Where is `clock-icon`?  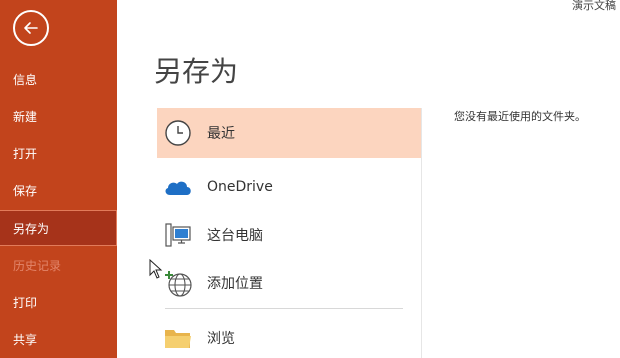 clock-icon is located at coordinates (178, 133).